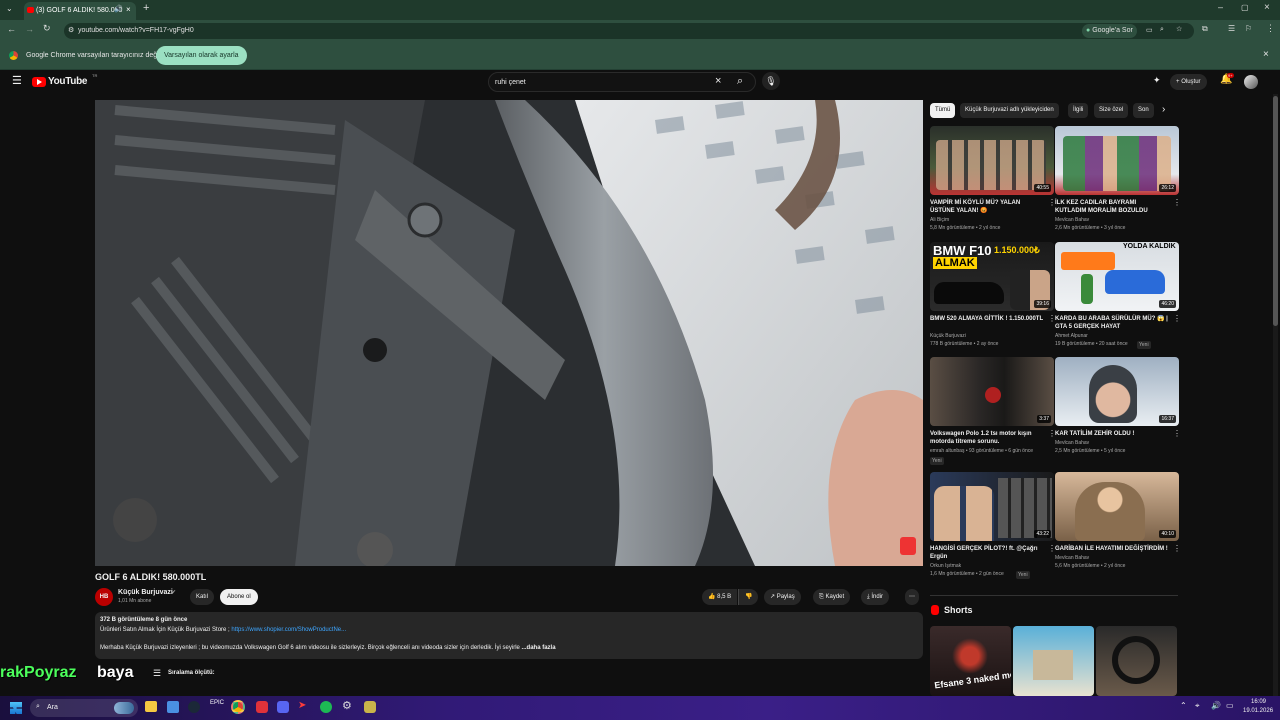 Image resolution: width=1280 pixels, height=720 pixels. I want to click on clear-search-icon: ×, so click(718, 81).